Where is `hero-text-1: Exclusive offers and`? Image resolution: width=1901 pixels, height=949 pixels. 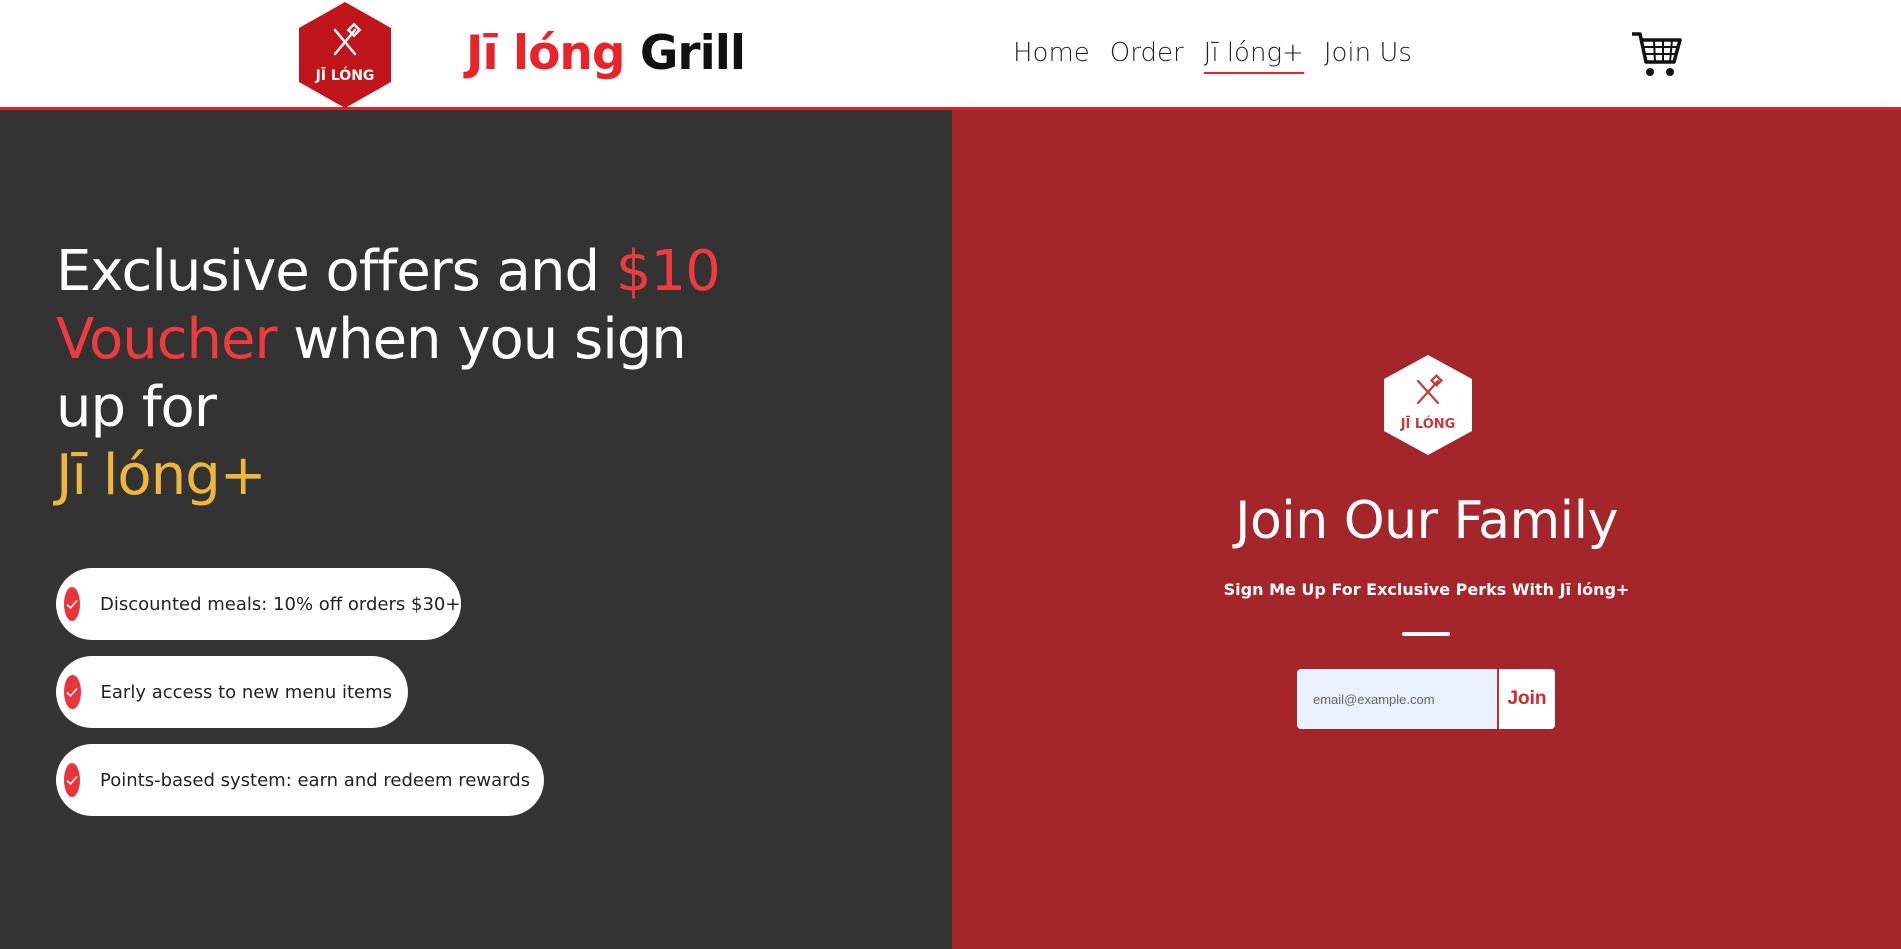
hero-text-1: Exclusive offers and is located at coordinates (336, 271).